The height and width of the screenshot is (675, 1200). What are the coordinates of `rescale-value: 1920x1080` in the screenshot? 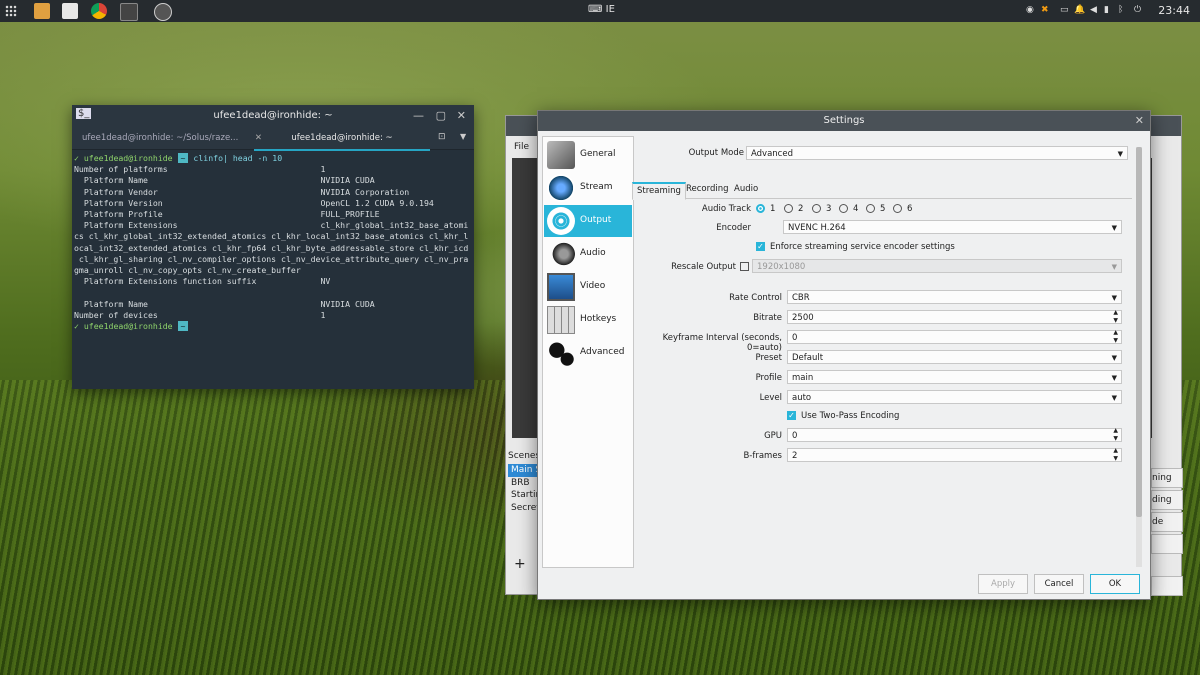 It's located at (781, 267).